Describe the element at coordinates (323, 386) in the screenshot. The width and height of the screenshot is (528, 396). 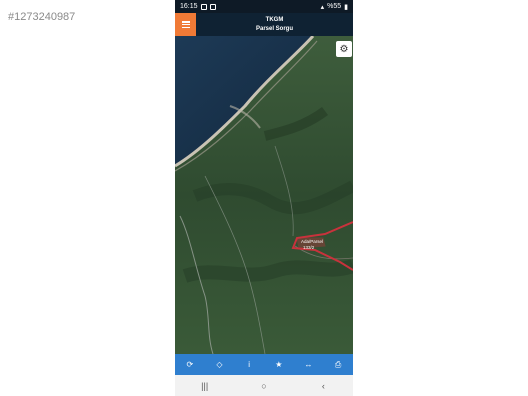
I see `back-button: ‹` at that location.